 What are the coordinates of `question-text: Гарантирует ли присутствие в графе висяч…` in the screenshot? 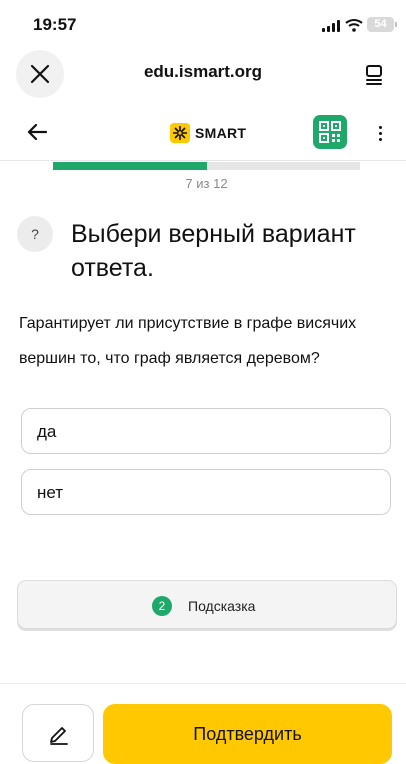 It's located at (188, 341).